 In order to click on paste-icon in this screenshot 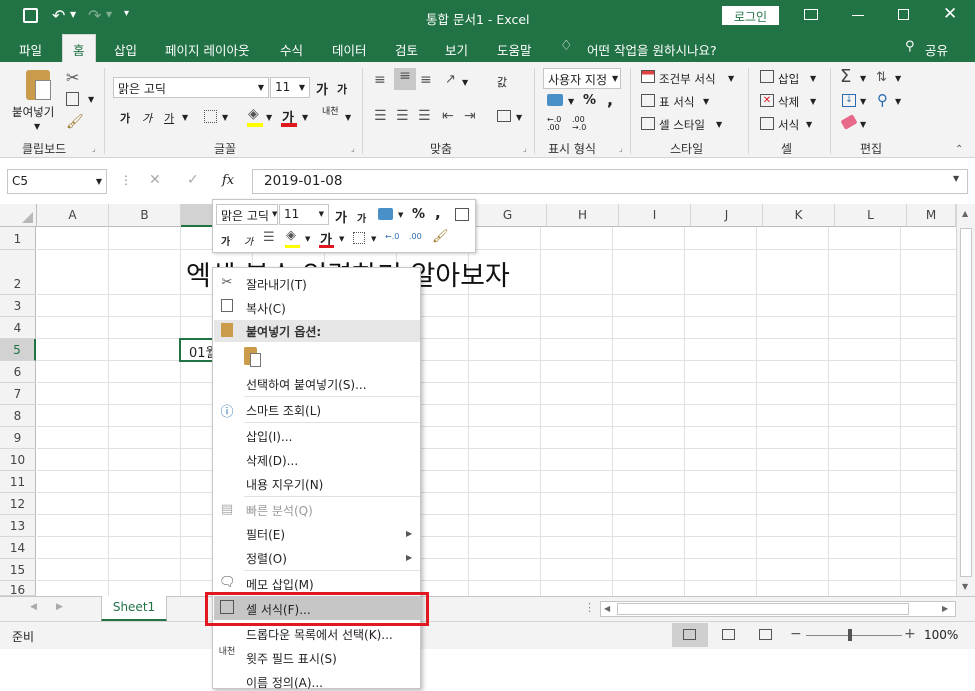, I will do `click(38, 85)`.